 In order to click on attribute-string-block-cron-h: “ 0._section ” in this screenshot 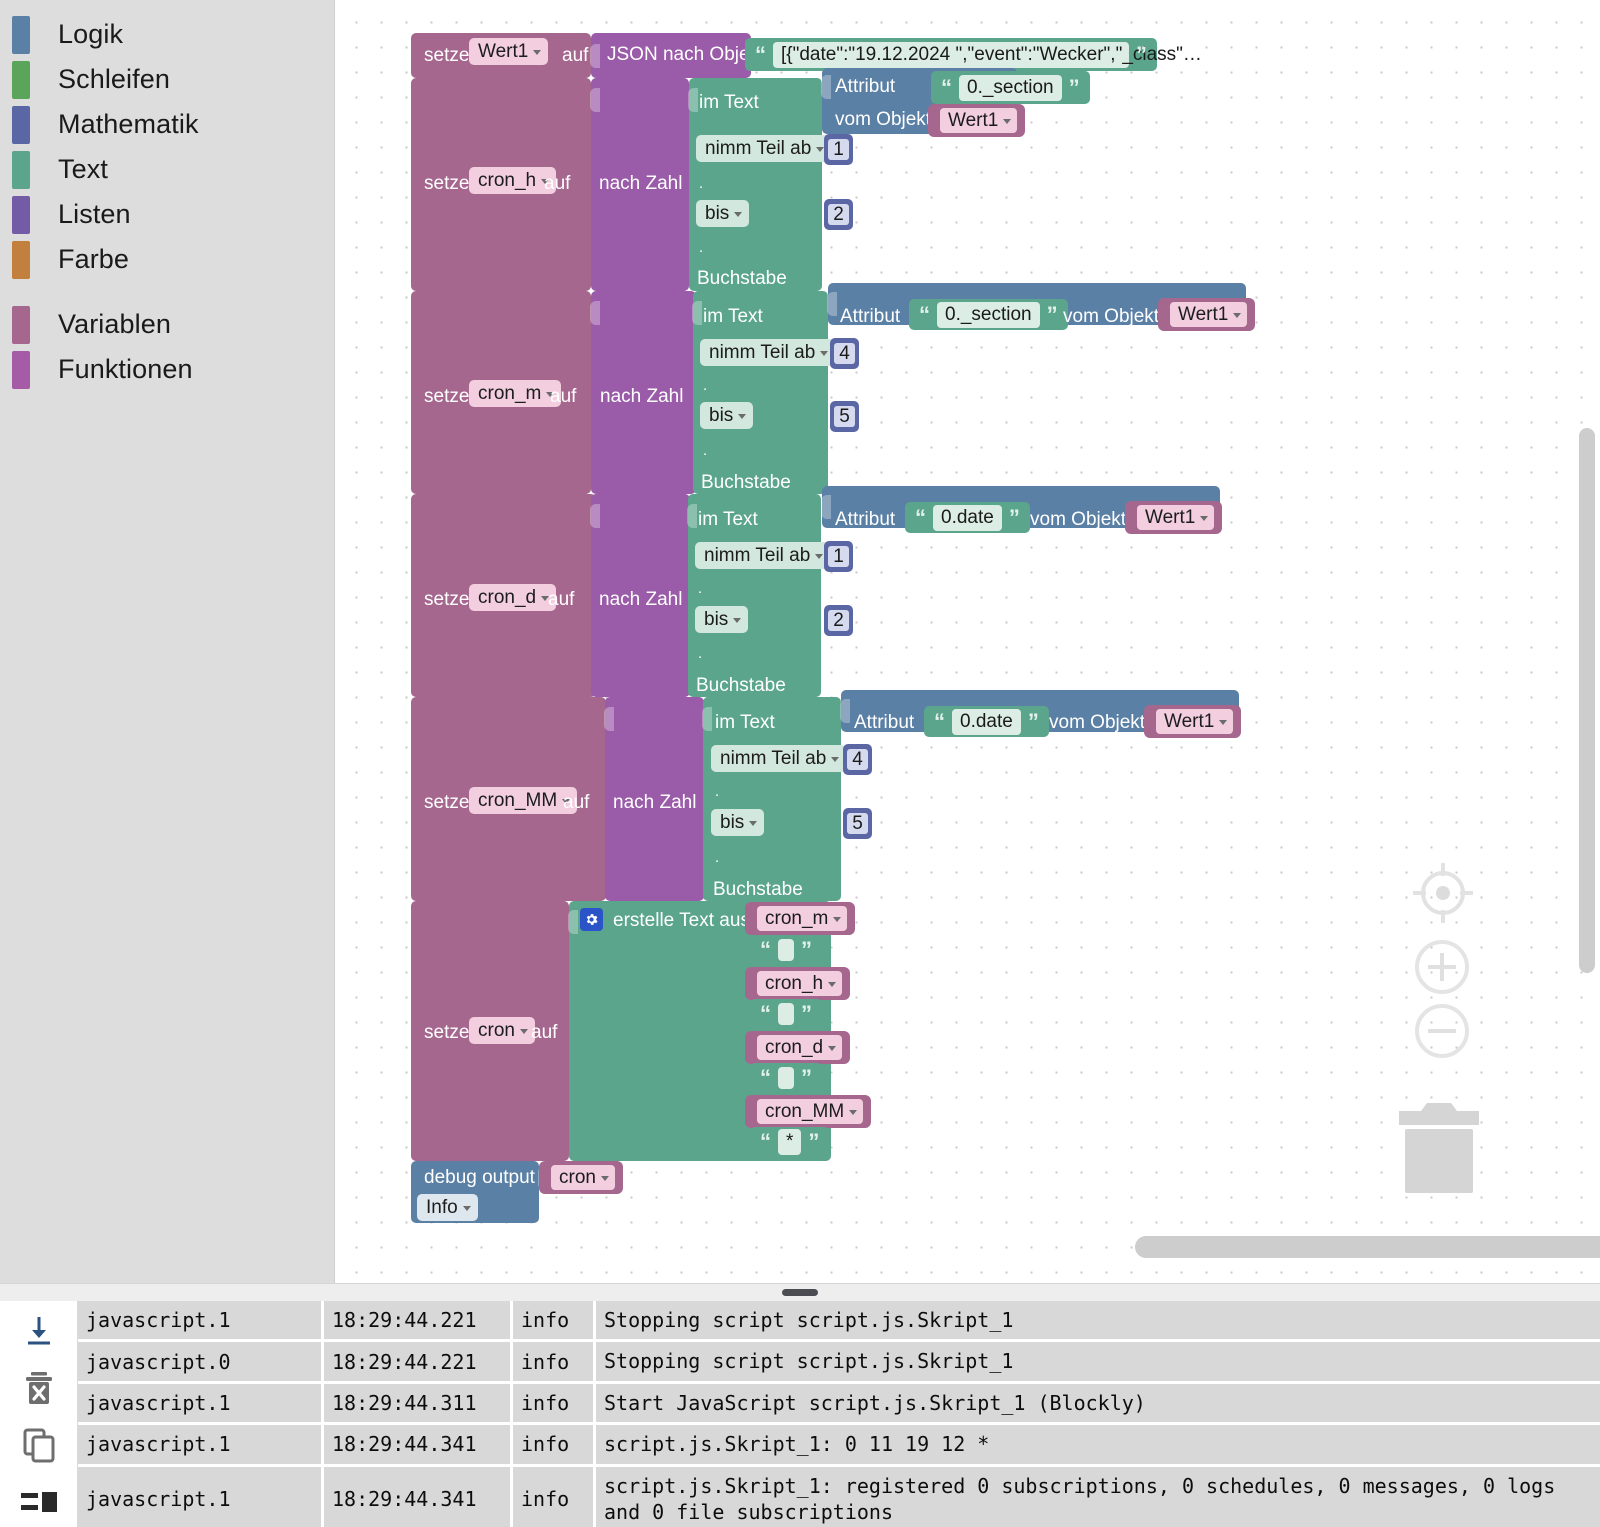, I will do `click(1010, 87)`.